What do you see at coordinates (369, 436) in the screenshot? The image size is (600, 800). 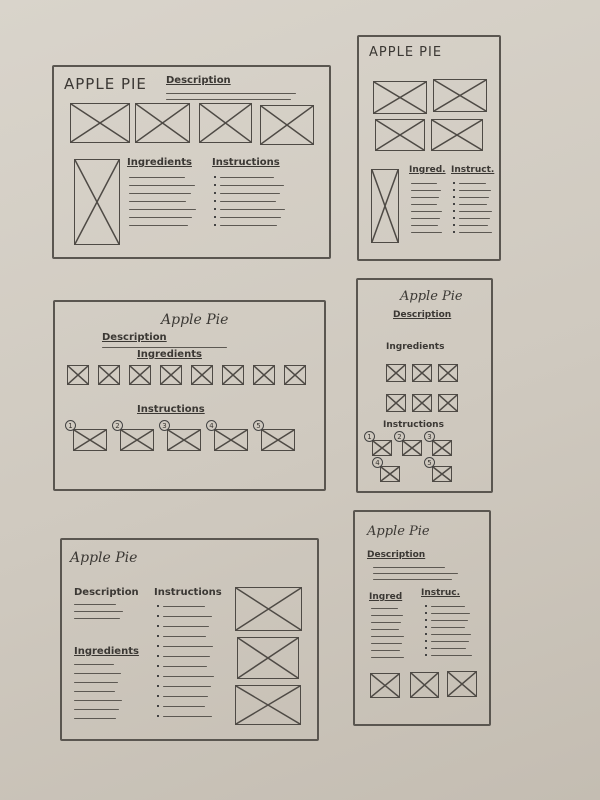 I see `step-number: 1` at bounding box center [369, 436].